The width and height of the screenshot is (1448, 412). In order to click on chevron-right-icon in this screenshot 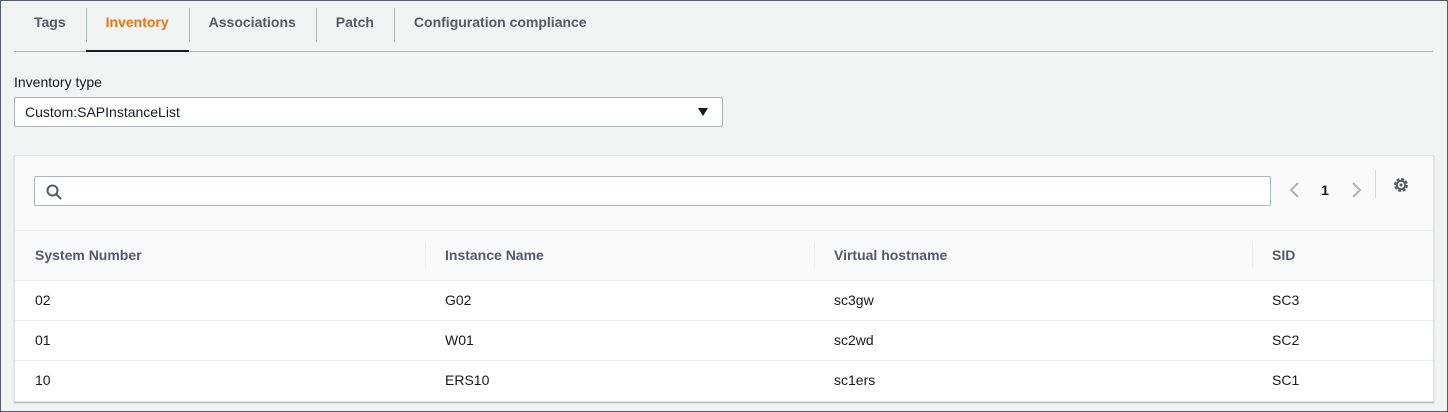, I will do `click(1356, 190)`.